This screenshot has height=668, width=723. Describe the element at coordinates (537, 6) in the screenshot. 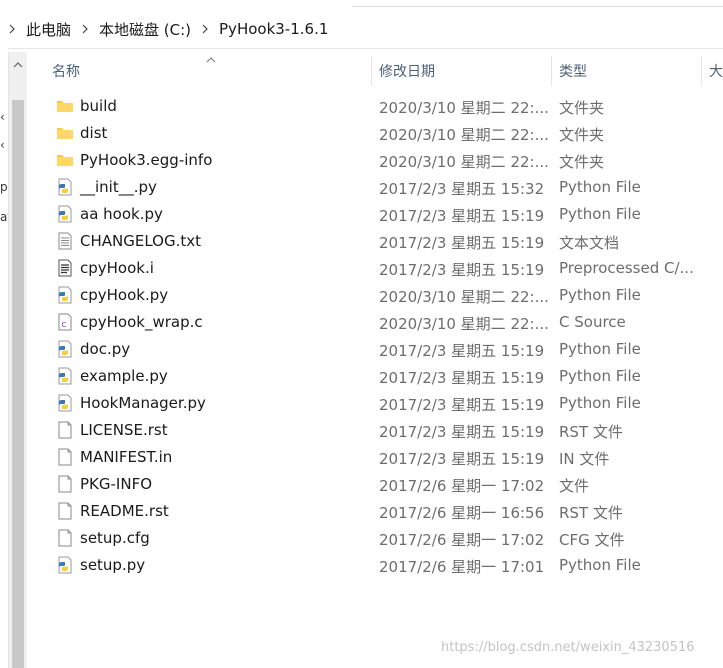

I see `top-divider` at that location.